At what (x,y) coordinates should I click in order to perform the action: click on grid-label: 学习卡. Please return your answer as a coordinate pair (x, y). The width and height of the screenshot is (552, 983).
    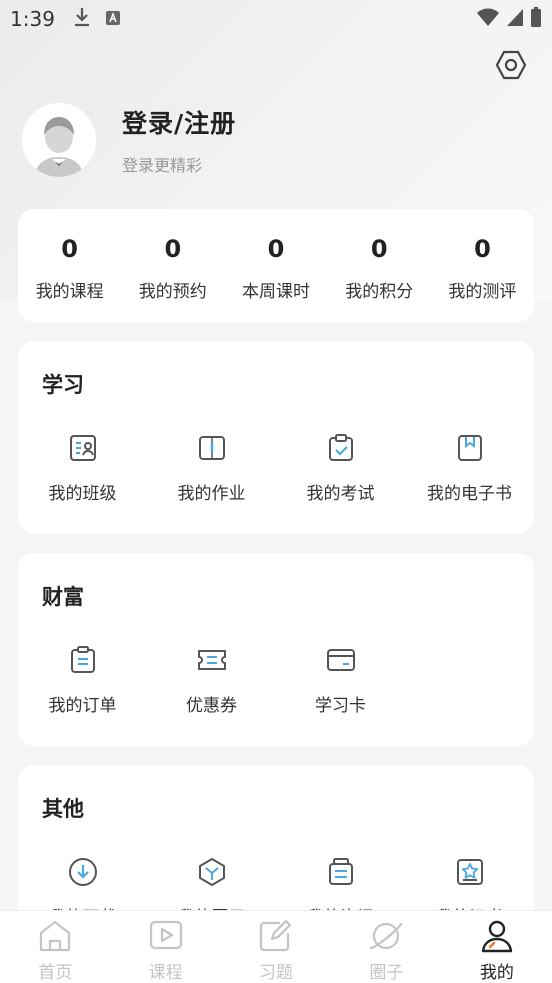
    Looking at the image, I should click on (340, 706).